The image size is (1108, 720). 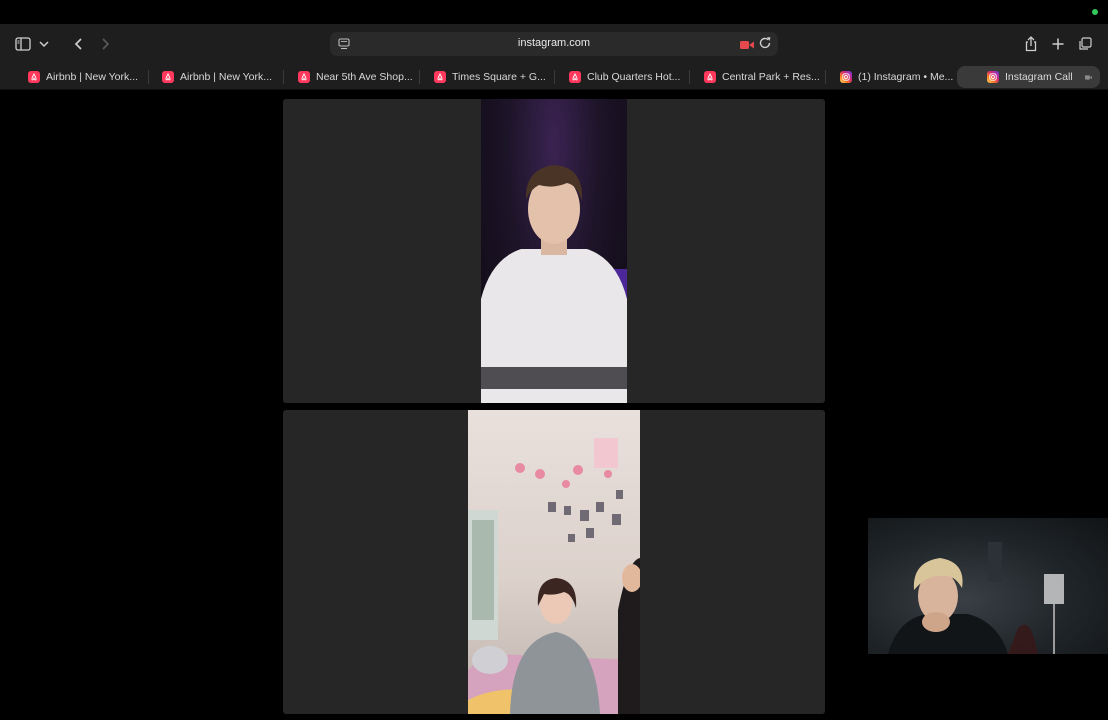 I want to click on chevron-right-icon, so click(x=106, y=44).